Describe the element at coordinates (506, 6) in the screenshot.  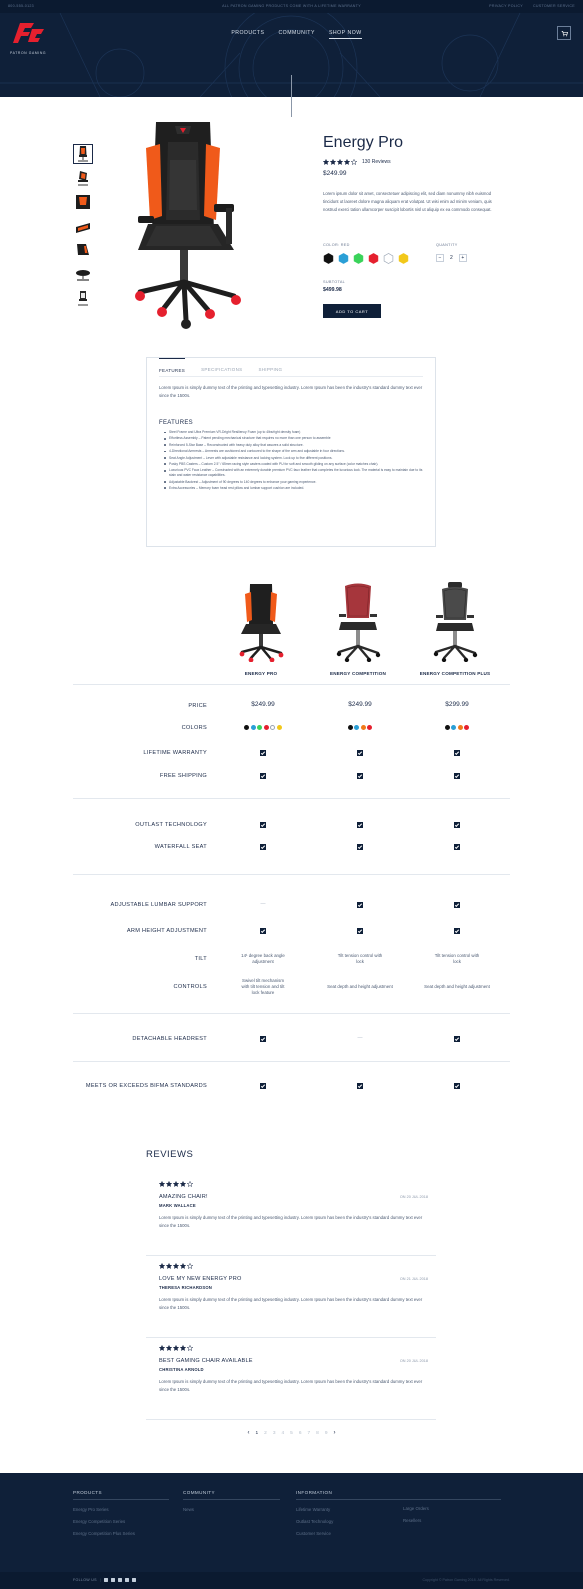
I see `privacy-policy-link: PRIVACY POLICY` at that location.